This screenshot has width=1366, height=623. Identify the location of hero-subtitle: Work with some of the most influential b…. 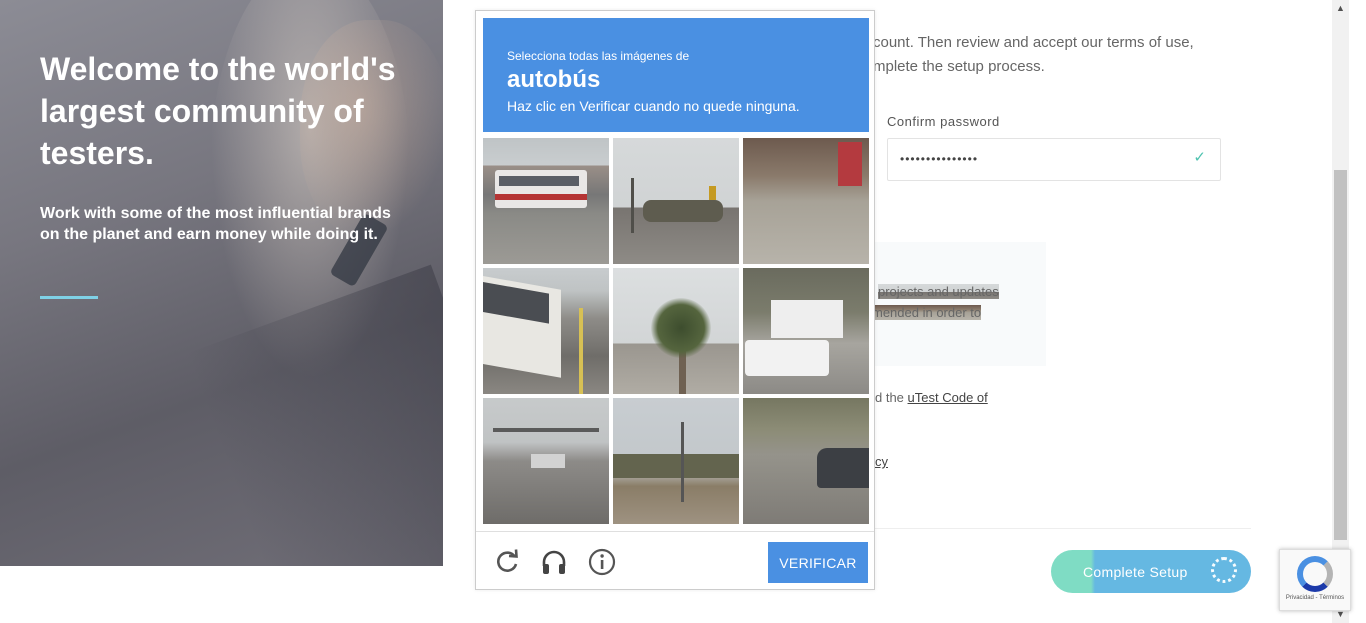
(215, 224).